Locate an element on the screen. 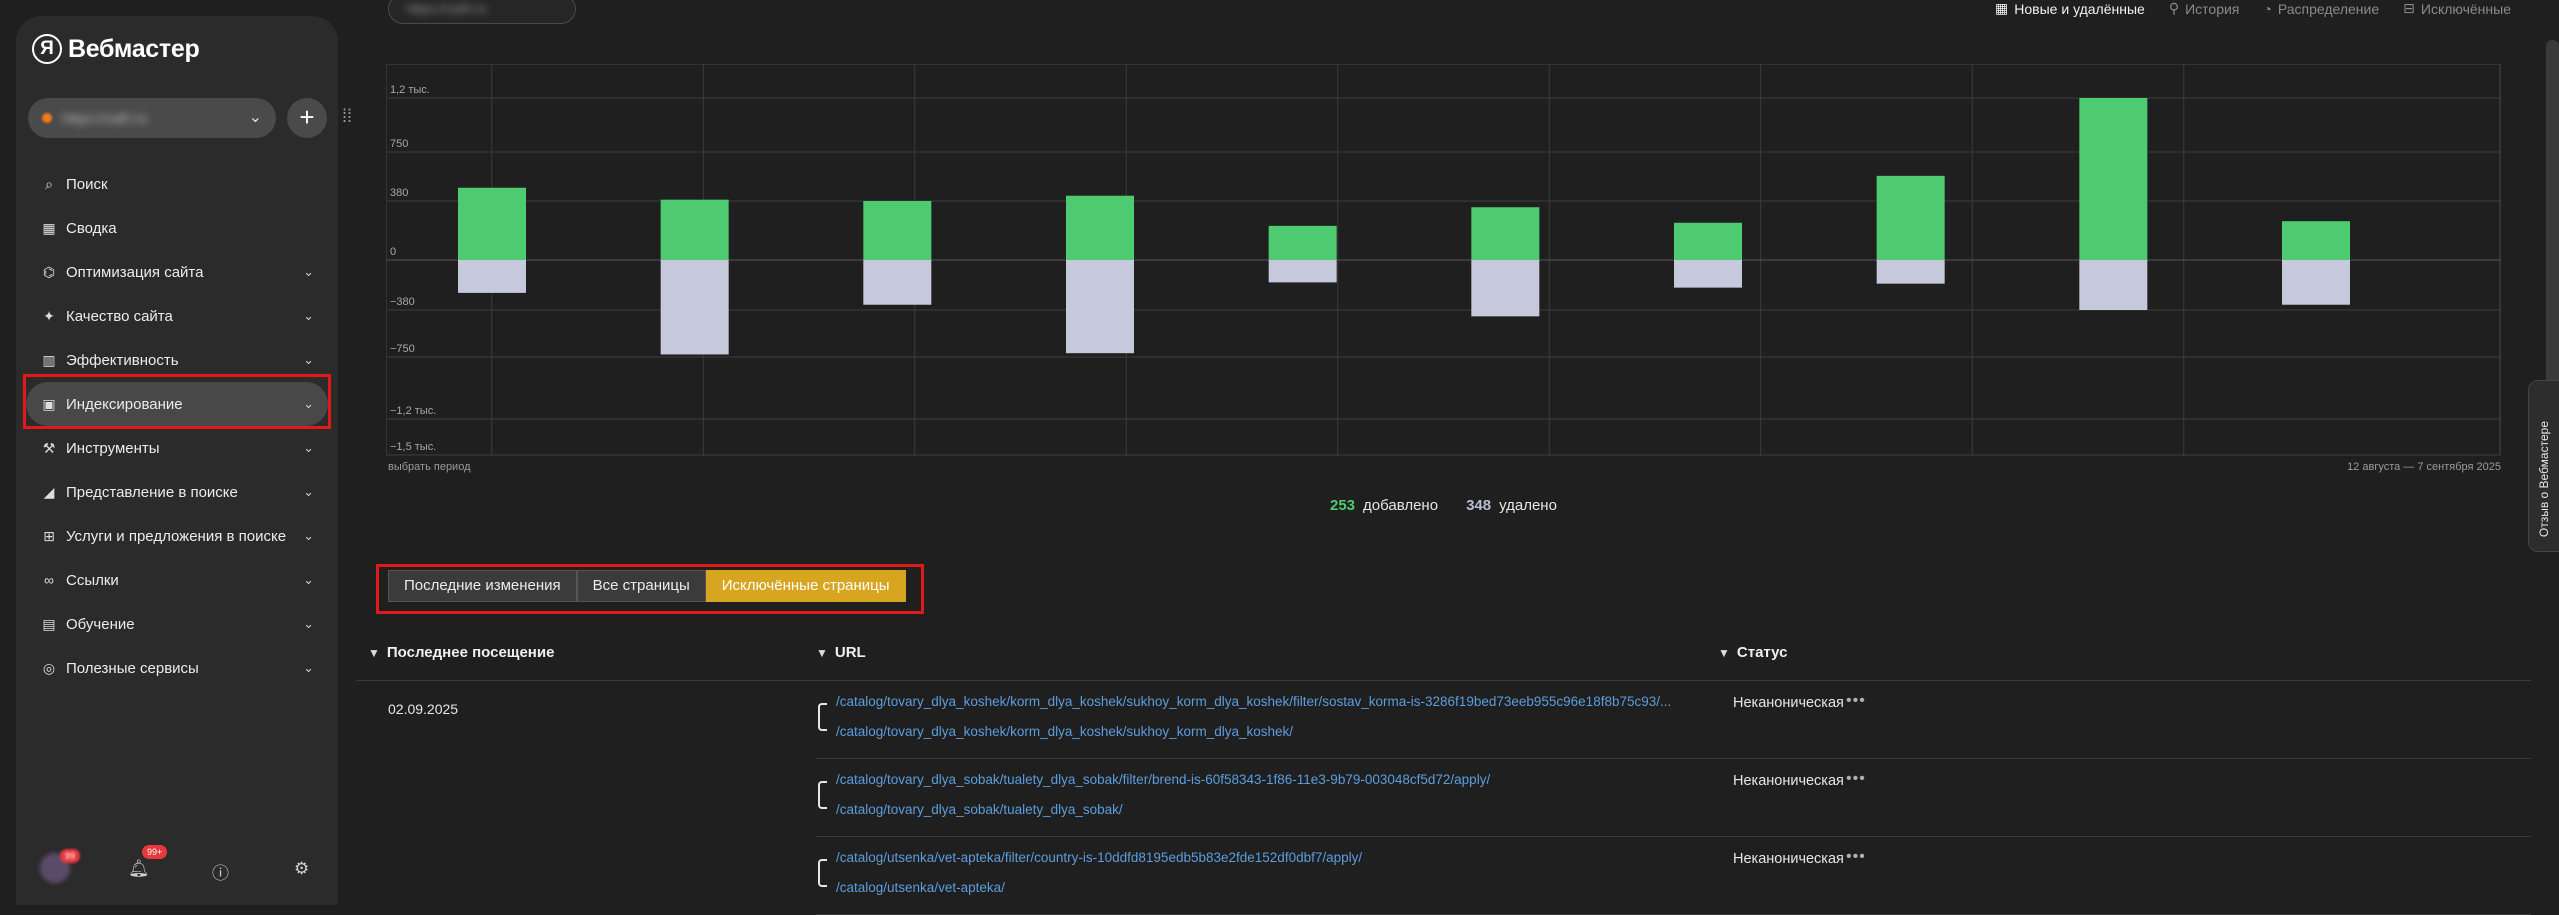 The width and height of the screenshot is (2559, 915). sidebar-item-3: ✦ Качество сайта ⌄ is located at coordinates (177, 316).